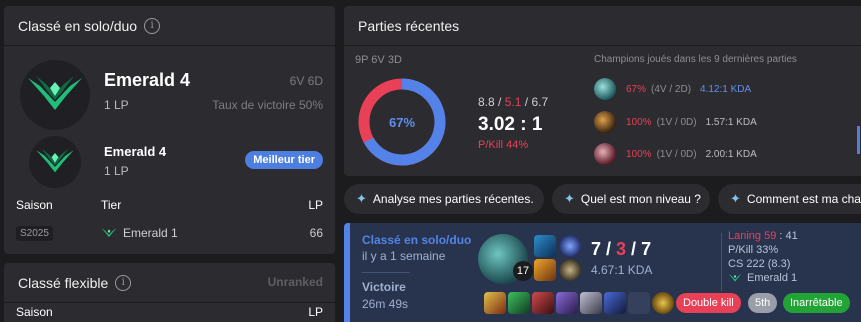 The image size is (861, 322). I want to click on champion-kda: 2.00:1 KDA, so click(731, 154).